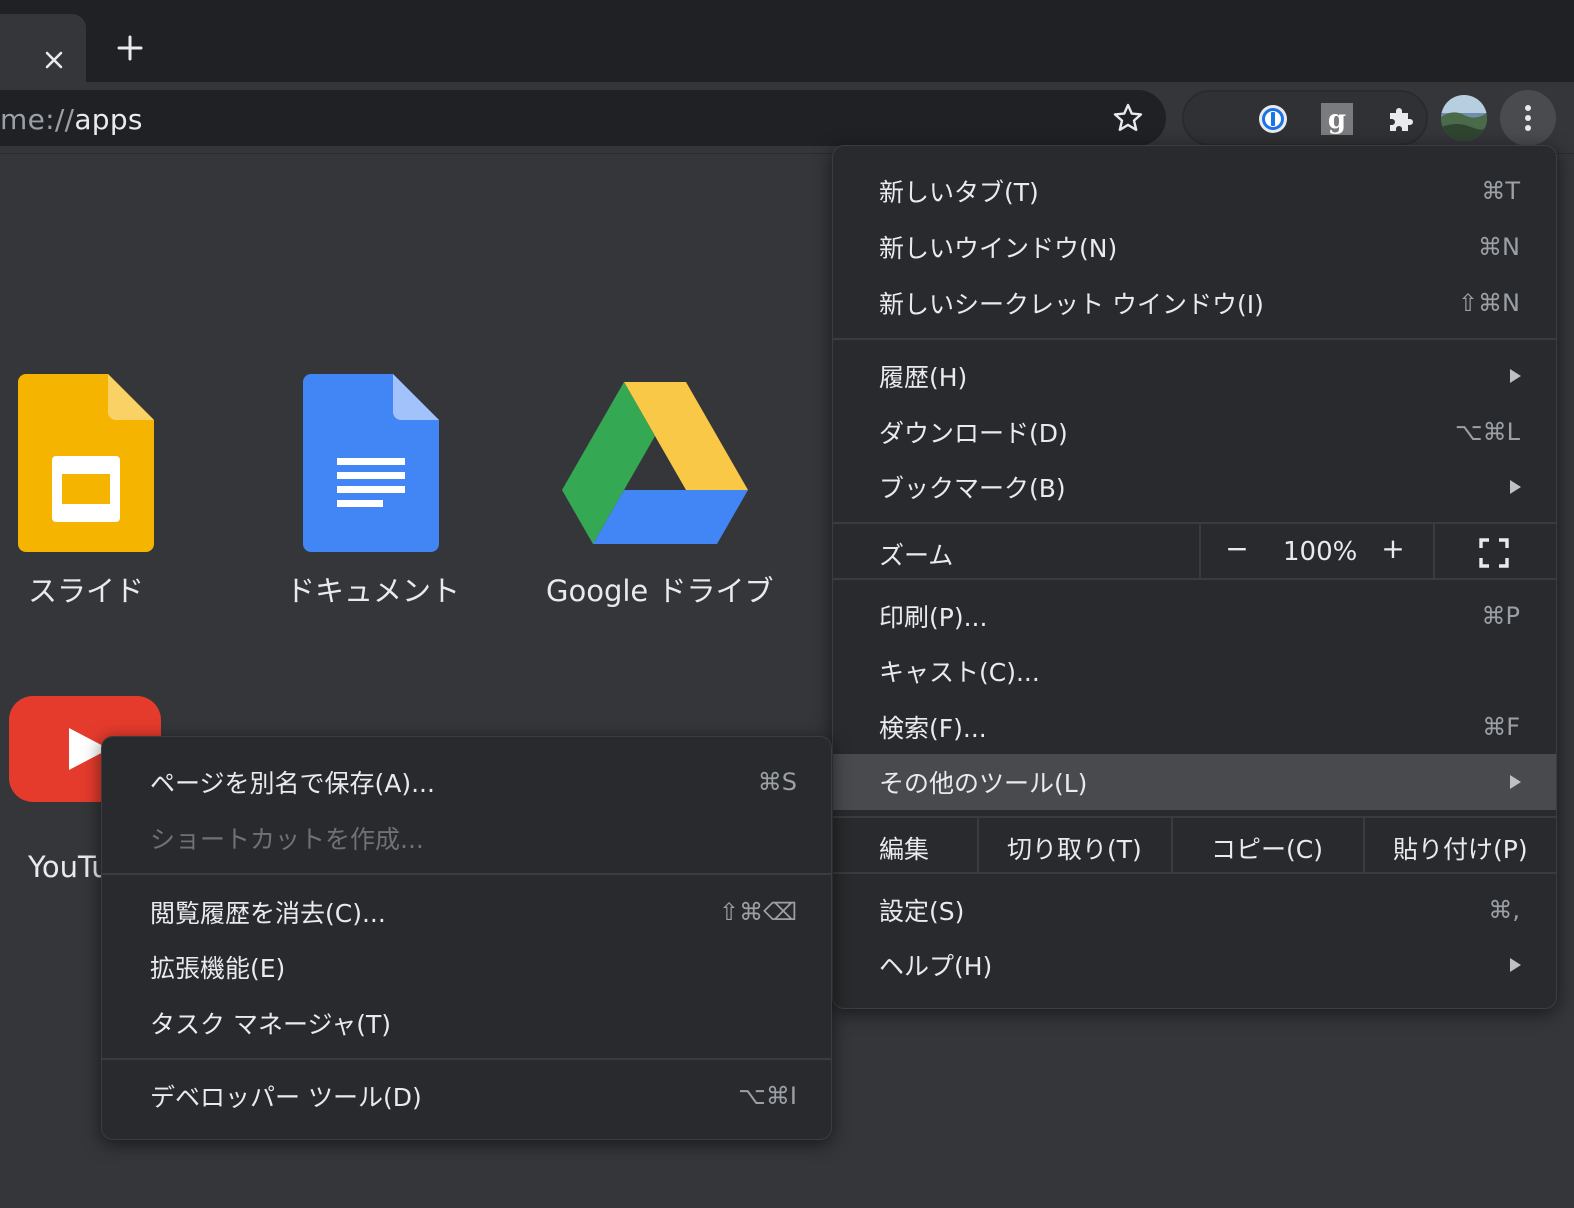 Image resolution: width=1574 pixels, height=1208 pixels. I want to click on onepassword-icon, so click(1273, 119).